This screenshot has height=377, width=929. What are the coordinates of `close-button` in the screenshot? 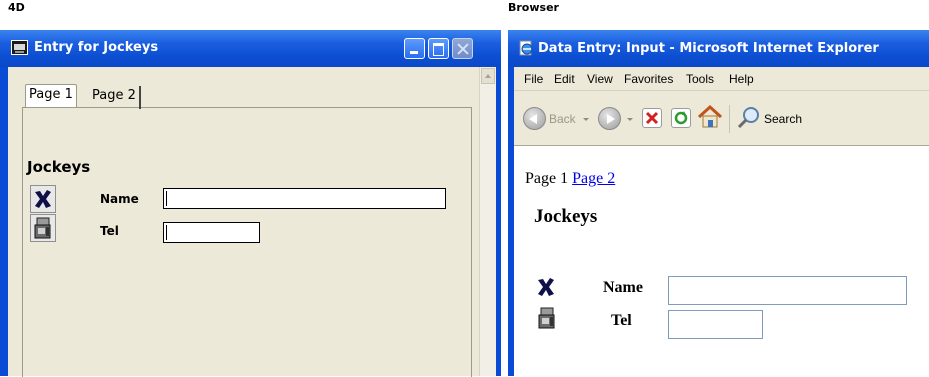 It's located at (462, 48).